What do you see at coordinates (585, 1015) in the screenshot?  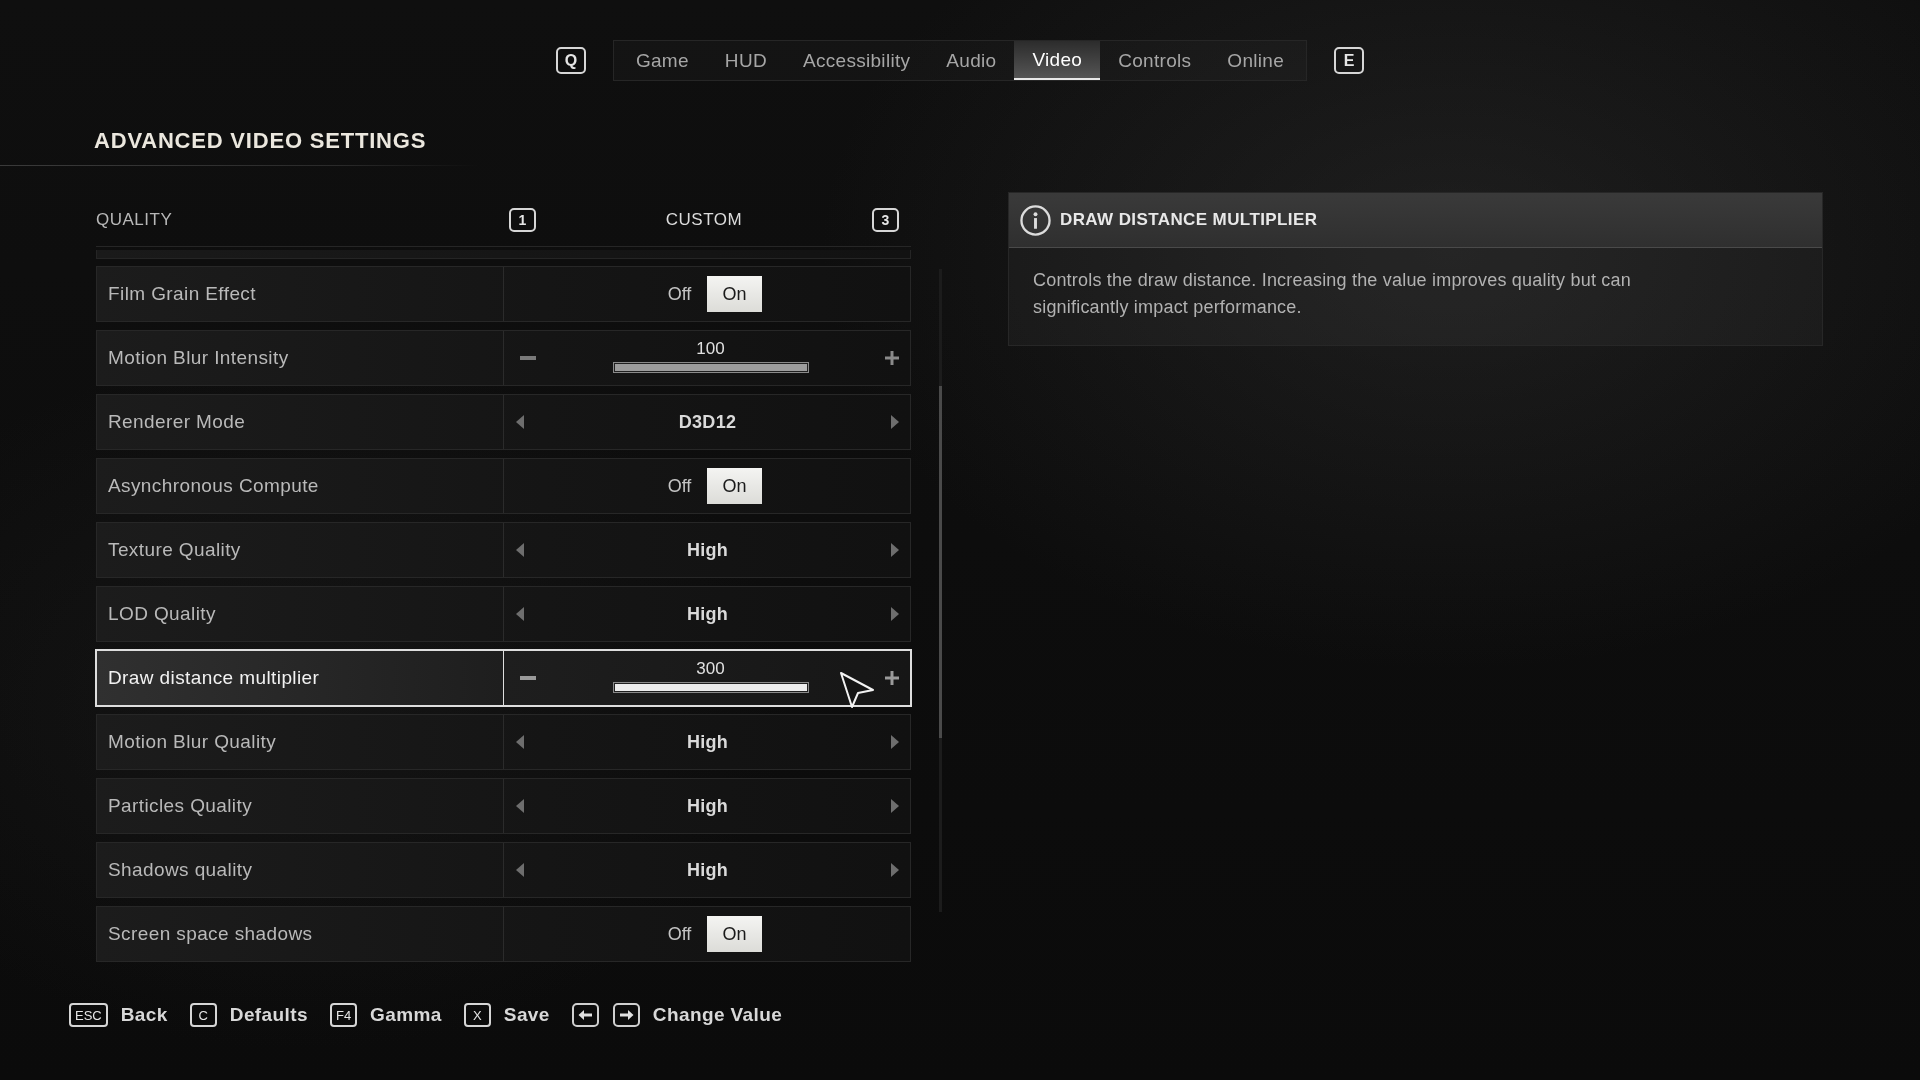 I see `left-arrow-key-icon` at bounding box center [585, 1015].